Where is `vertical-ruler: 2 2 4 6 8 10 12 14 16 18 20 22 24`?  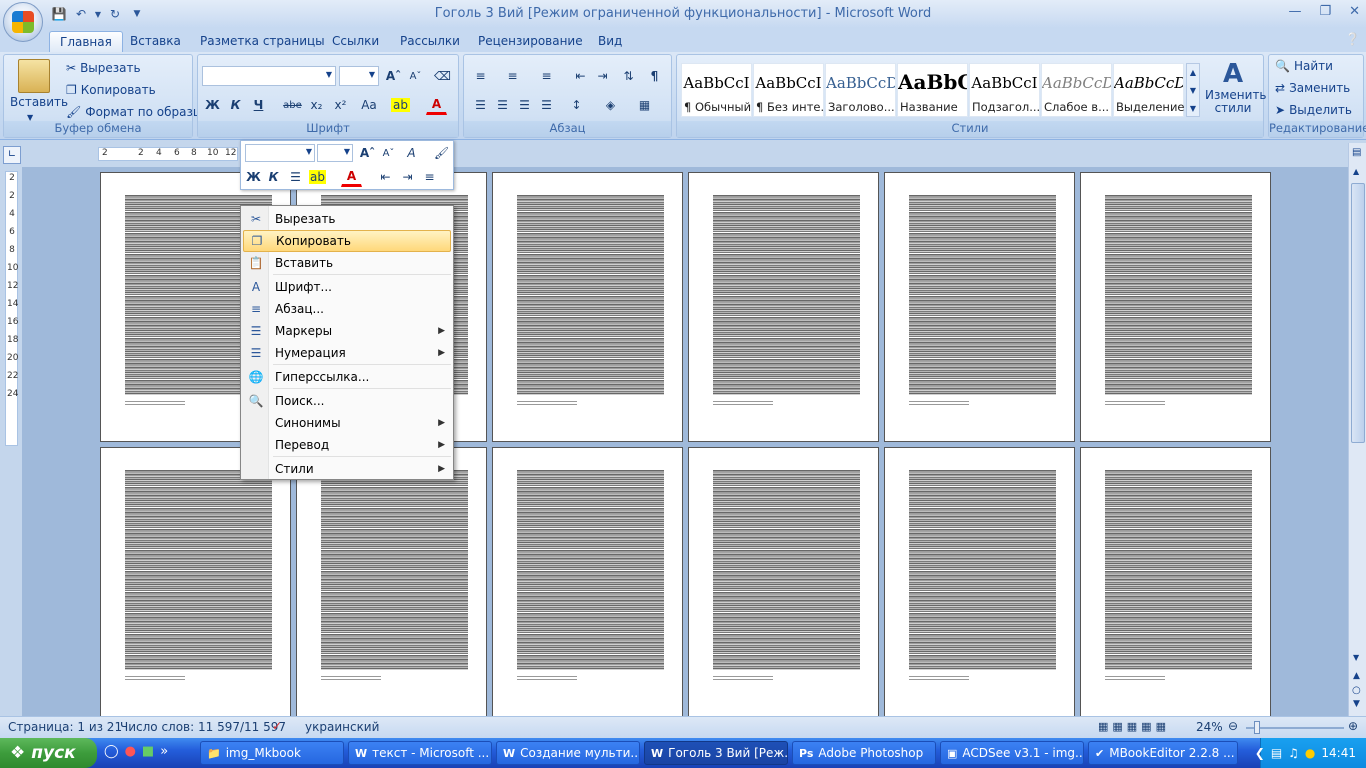 vertical-ruler: 2 2 4 6 8 10 12 14 16 18 20 22 24 is located at coordinates (11, 441).